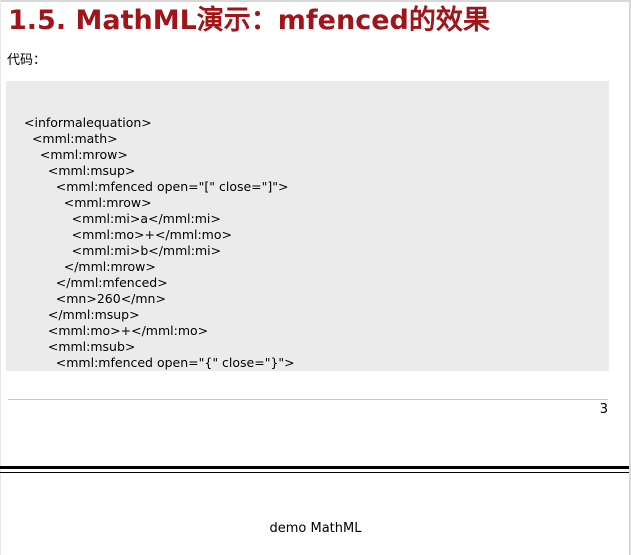 This screenshot has width=631, height=555. What do you see at coordinates (27, 60) in the screenshot?
I see `code-label: 代码：` at bounding box center [27, 60].